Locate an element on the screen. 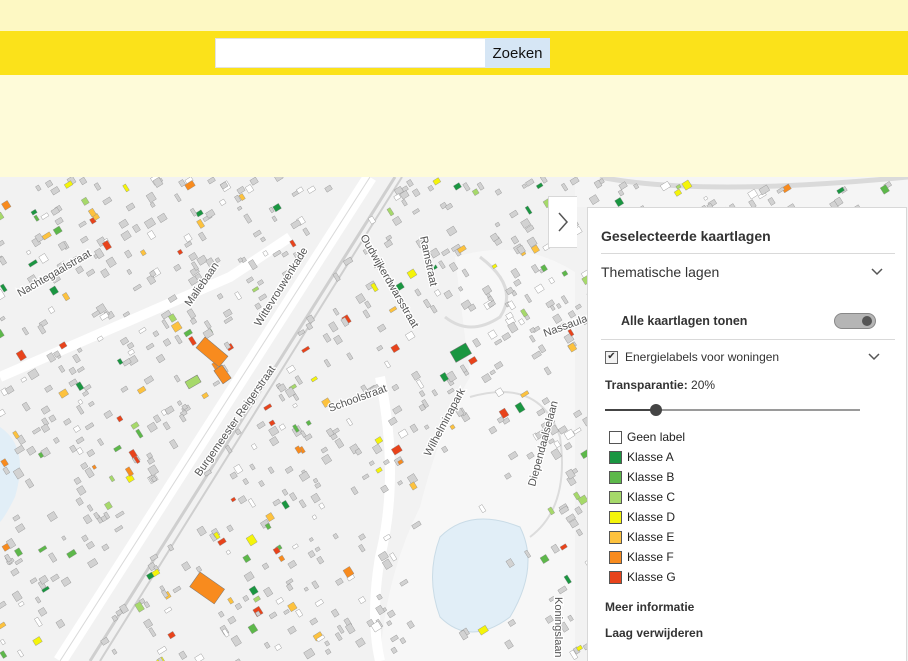  legend-label: Klasse E is located at coordinates (651, 537).